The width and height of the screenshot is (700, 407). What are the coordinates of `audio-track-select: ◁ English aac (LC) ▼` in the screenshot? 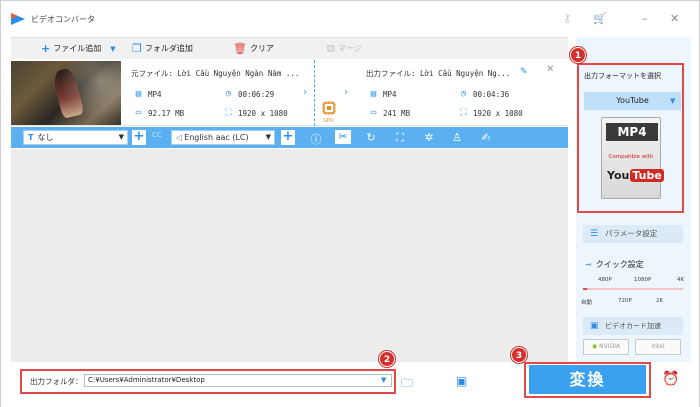 It's located at (223, 137).